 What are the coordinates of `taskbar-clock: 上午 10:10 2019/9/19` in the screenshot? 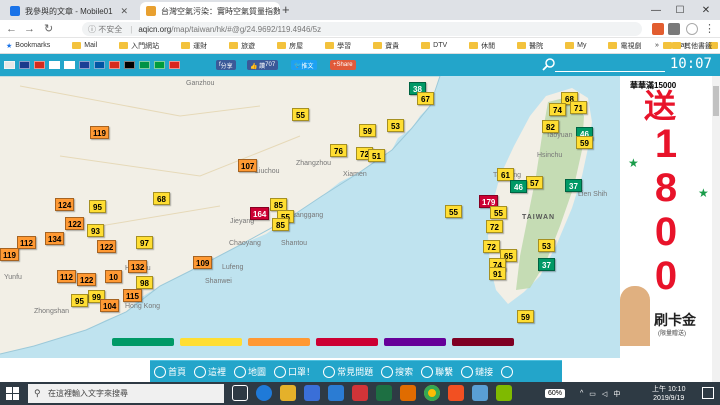 It's located at (668, 393).